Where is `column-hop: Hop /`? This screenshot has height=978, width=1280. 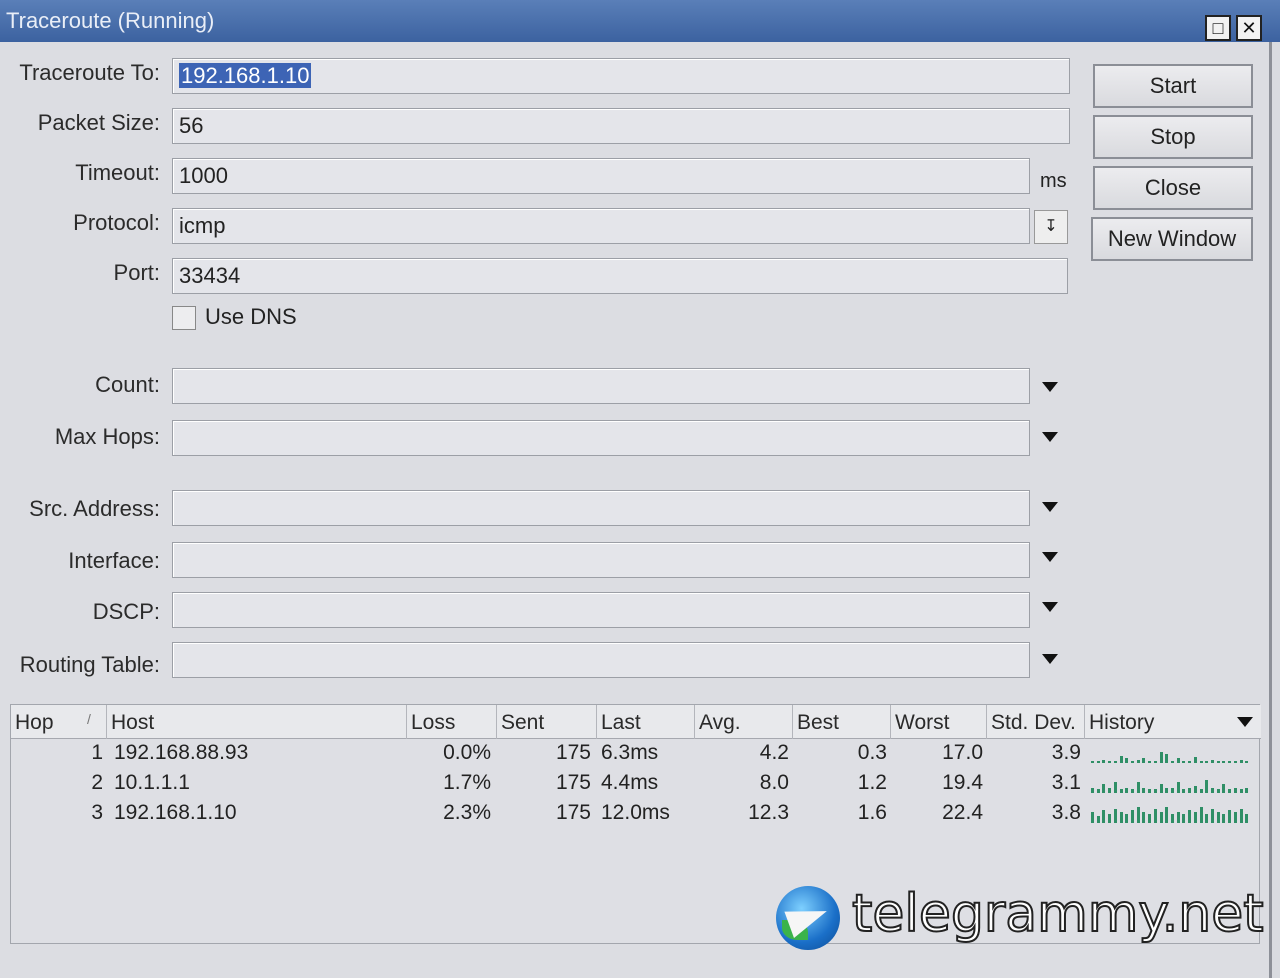 column-hop: Hop / is located at coordinates (59, 722).